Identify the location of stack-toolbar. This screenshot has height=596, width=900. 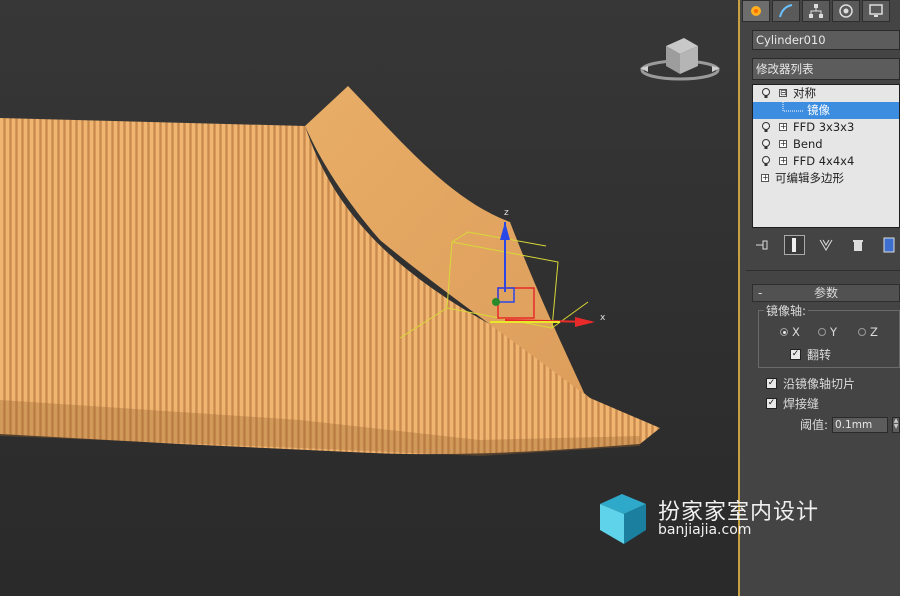
(826, 245).